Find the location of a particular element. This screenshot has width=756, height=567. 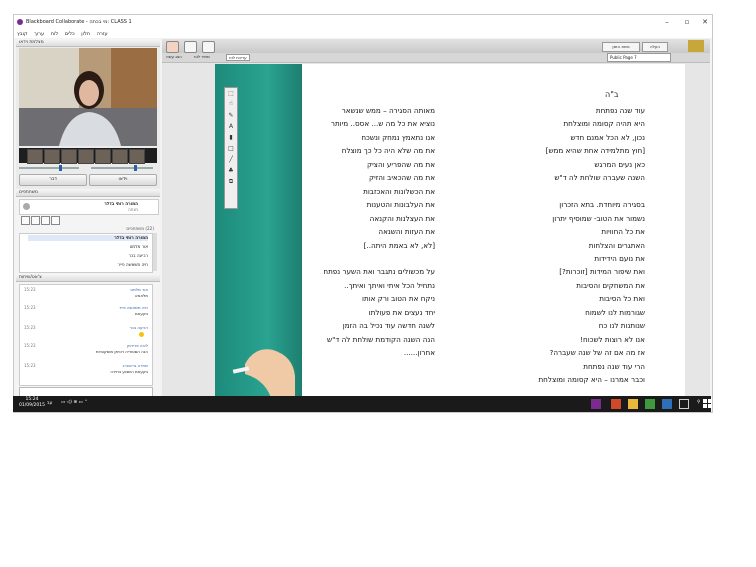

search-icon: ⚲ is located at coordinates (698, 402).